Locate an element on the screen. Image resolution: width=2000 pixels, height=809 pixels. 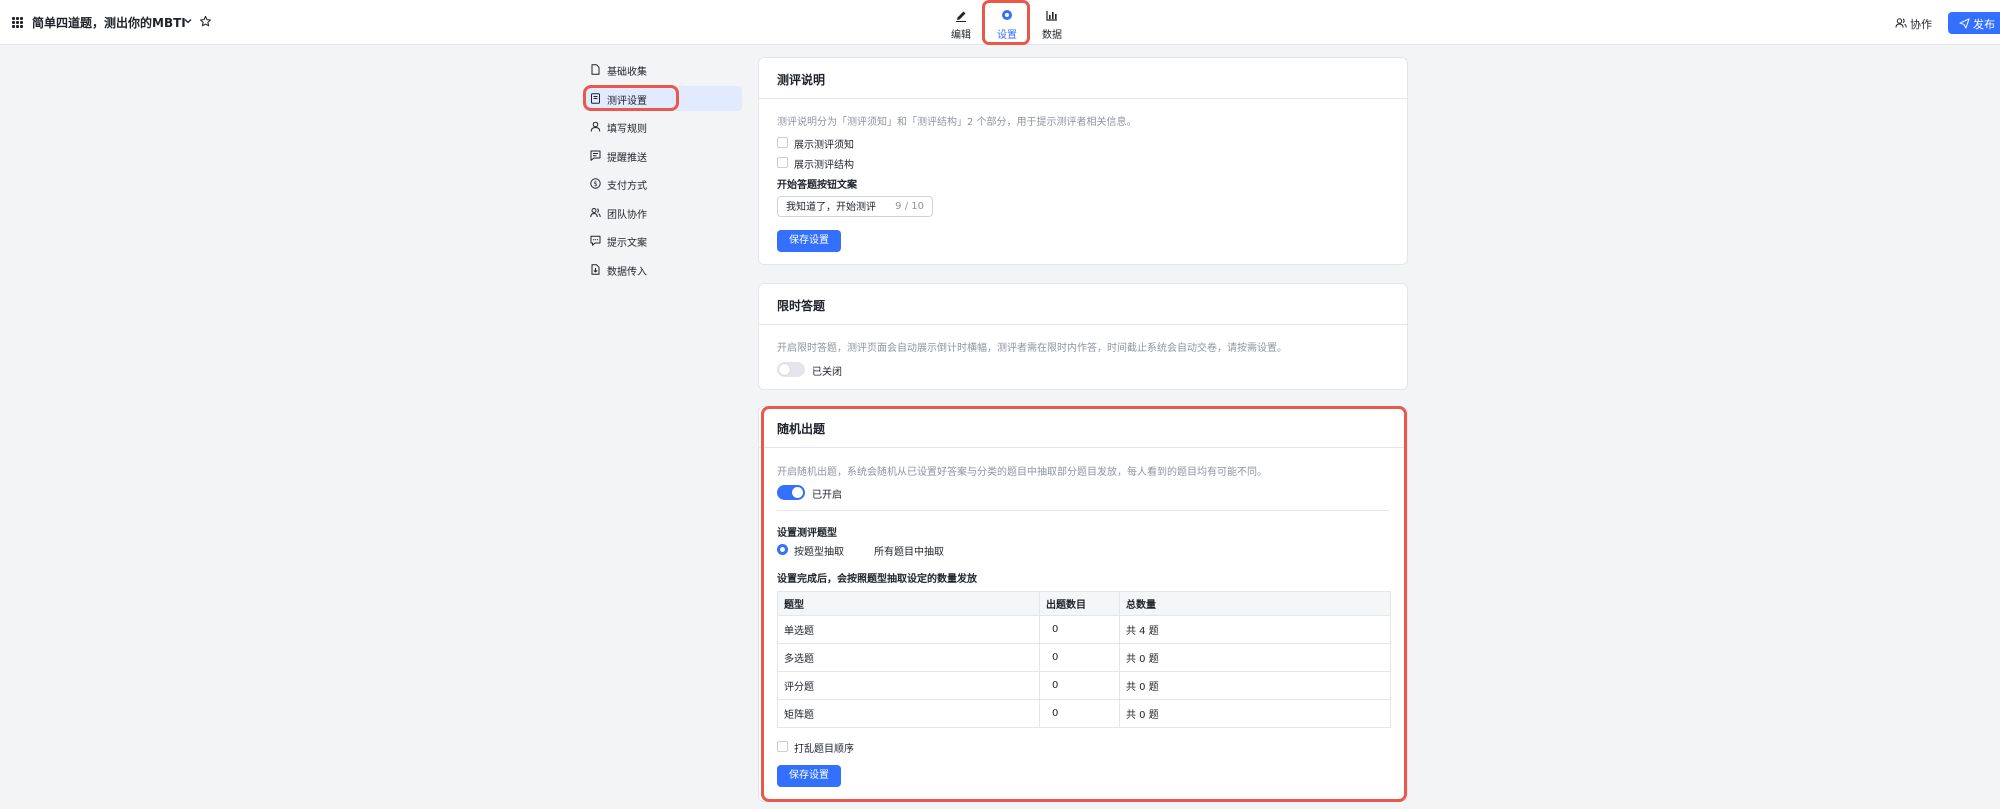
sidebar-item-payment: $ 支付方式 is located at coordinates (663, 183).